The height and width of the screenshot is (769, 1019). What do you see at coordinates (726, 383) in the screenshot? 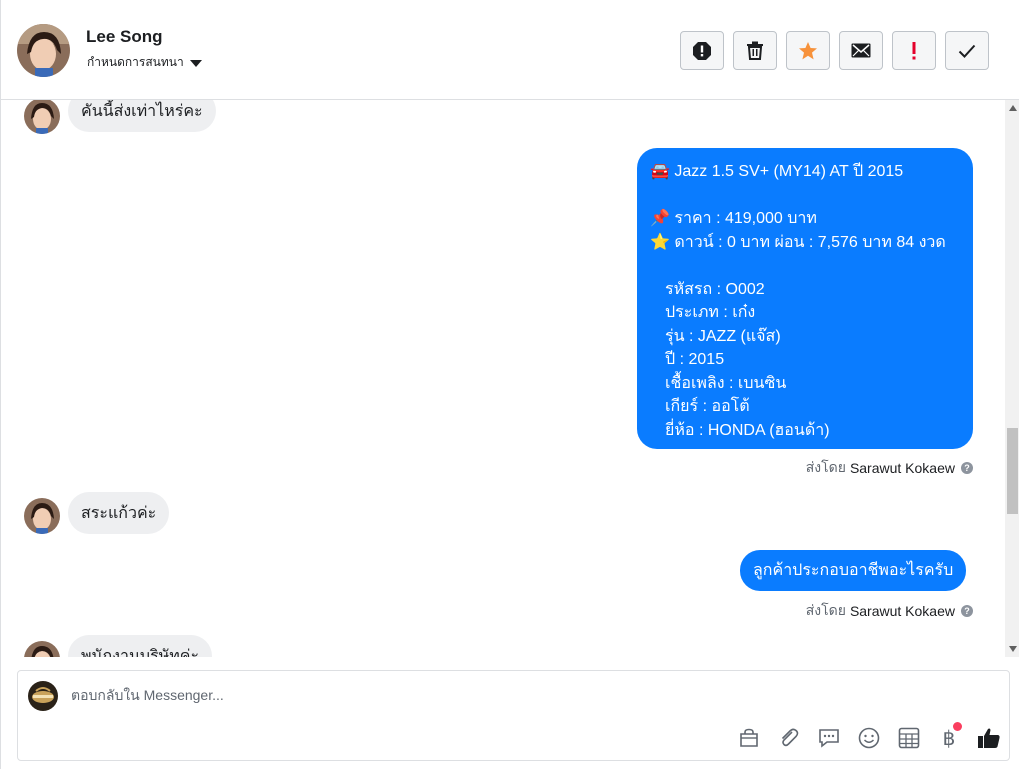
I see `car-fuel: เชื้อเพลิง : เบนซิน` at bounding box center [726, 383].